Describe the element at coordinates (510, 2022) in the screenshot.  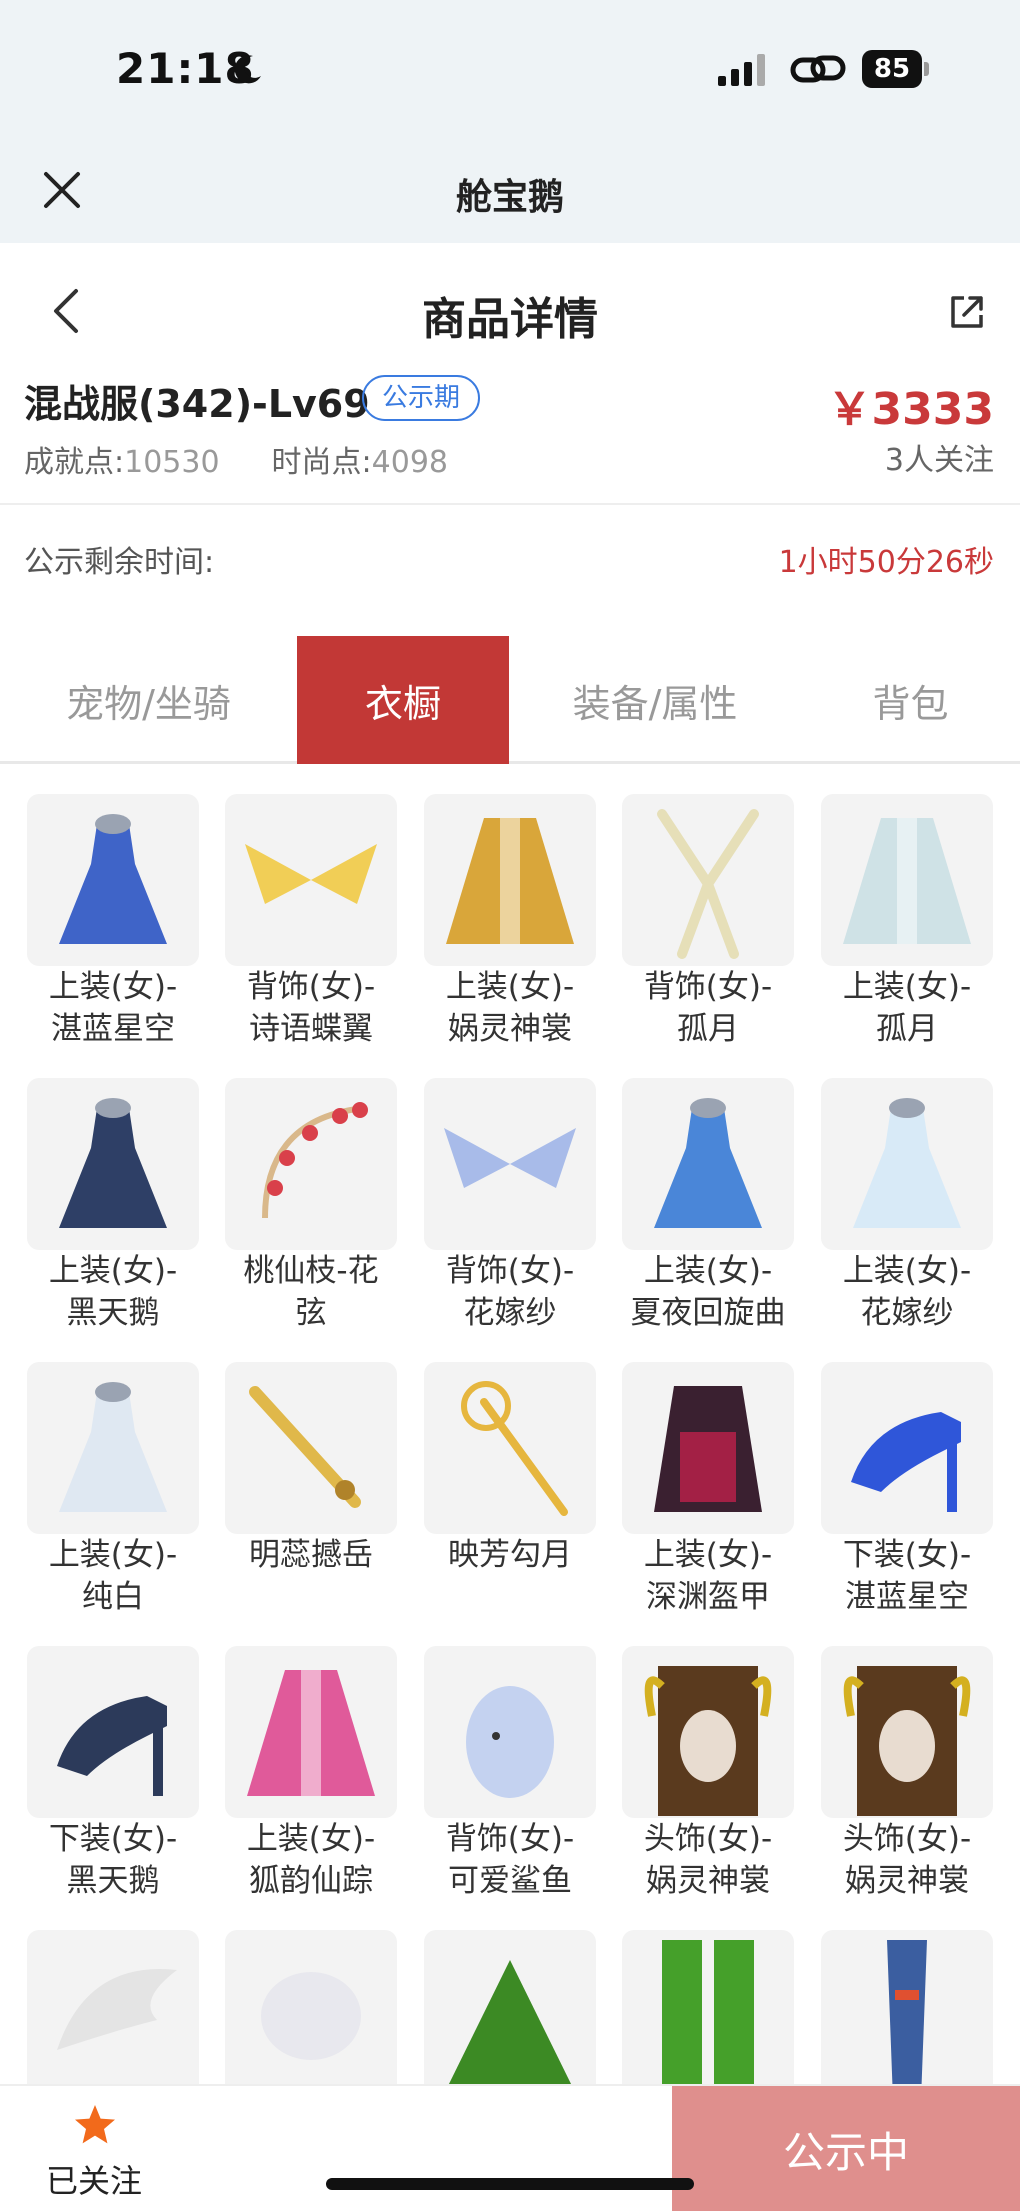
I see `green-tree-icon` at that location.